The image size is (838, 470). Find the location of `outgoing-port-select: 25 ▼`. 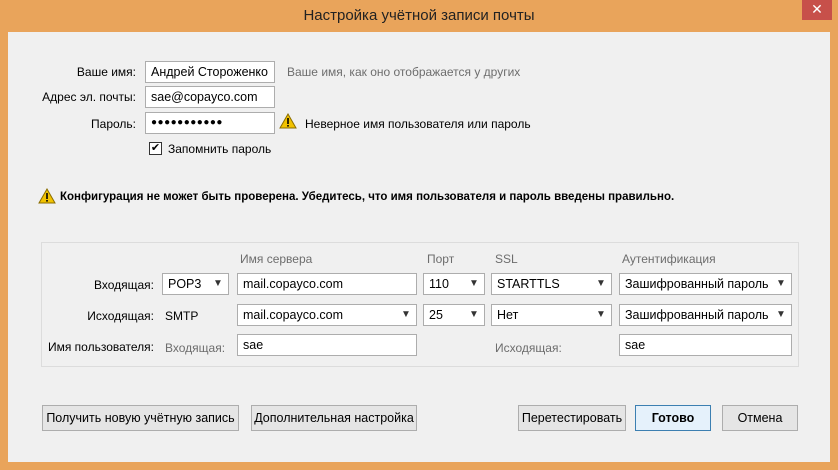

outgoing-port-select: 25 ▼ is located at coordinates (454, 315).